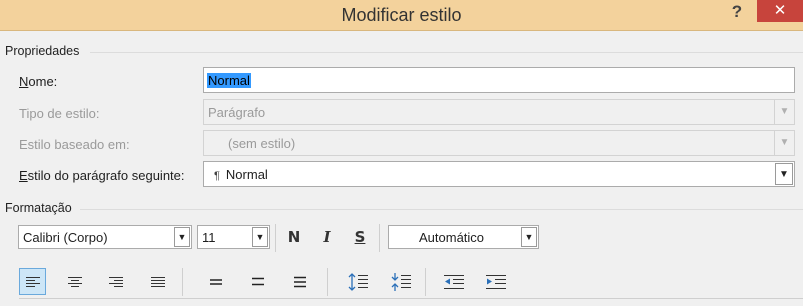  I want to click on increase-paragraph-spacing-icon, so click(358, 281).